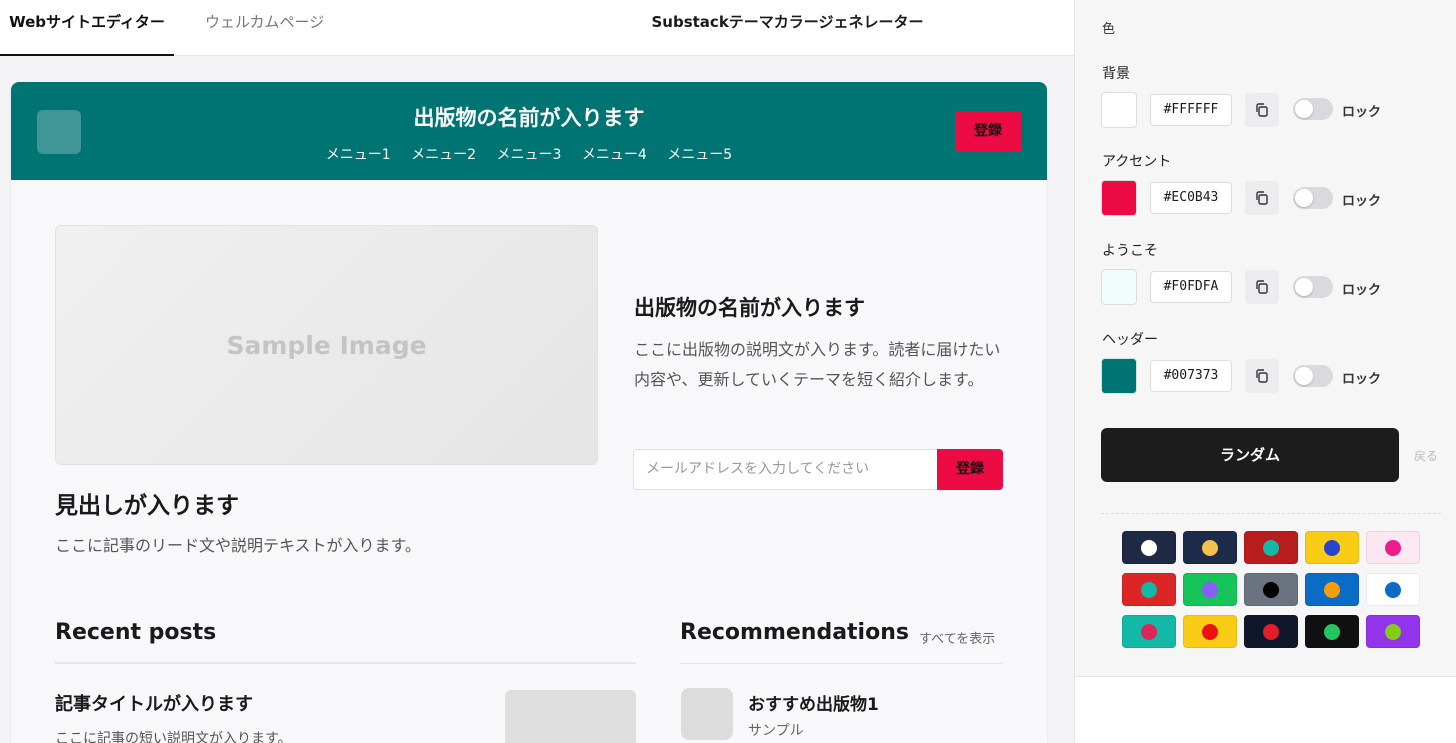 Image resolution: width=1456 pixels, height=743 pixels. What do you see at coordinates (813, 702) in the screenshot?
I see `recommendation-name: おすすめ出版物1` at bounding box center [813, 702].